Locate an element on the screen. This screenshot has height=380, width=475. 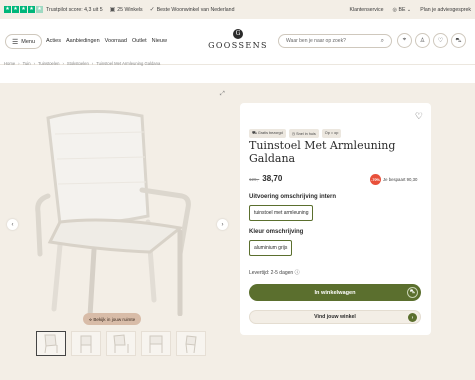
info-icon: ⓘ is located at coordinates (297, 273).